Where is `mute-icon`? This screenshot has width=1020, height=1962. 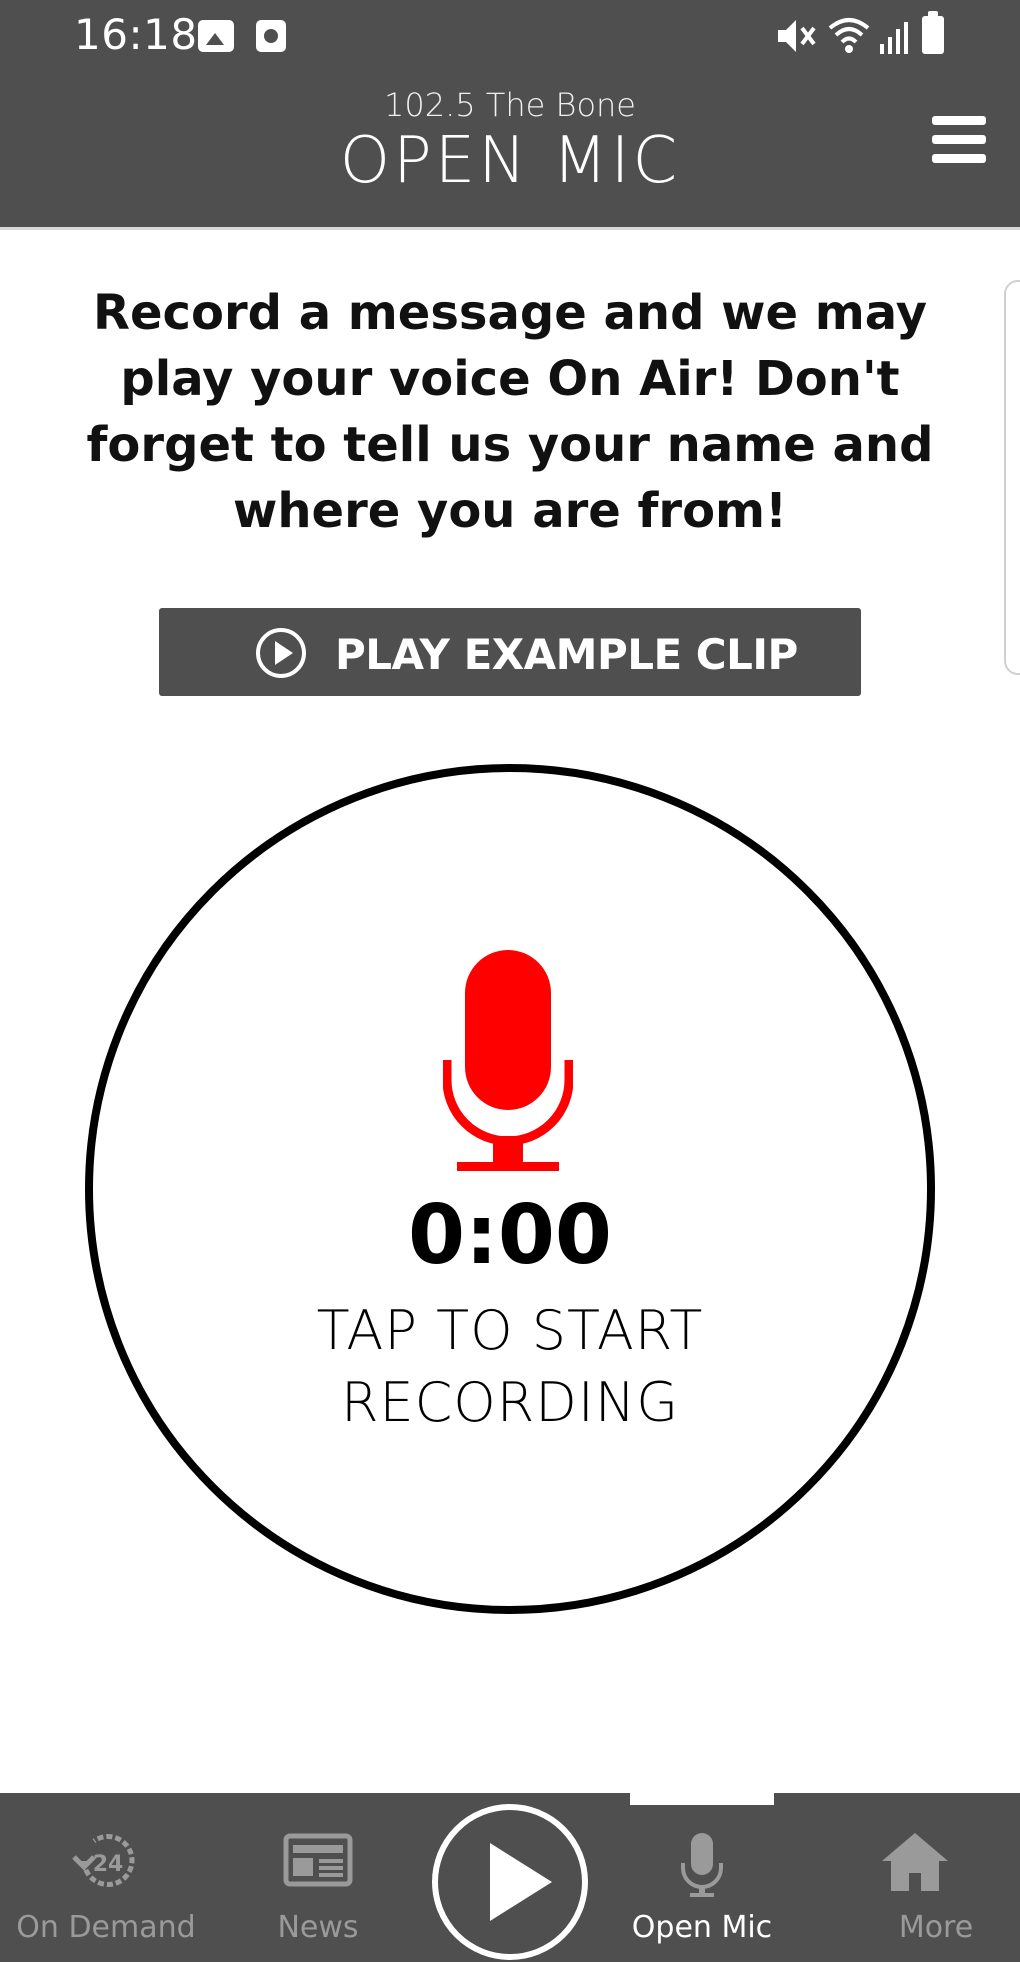 mute-icon is located at coordinates (797, 36).